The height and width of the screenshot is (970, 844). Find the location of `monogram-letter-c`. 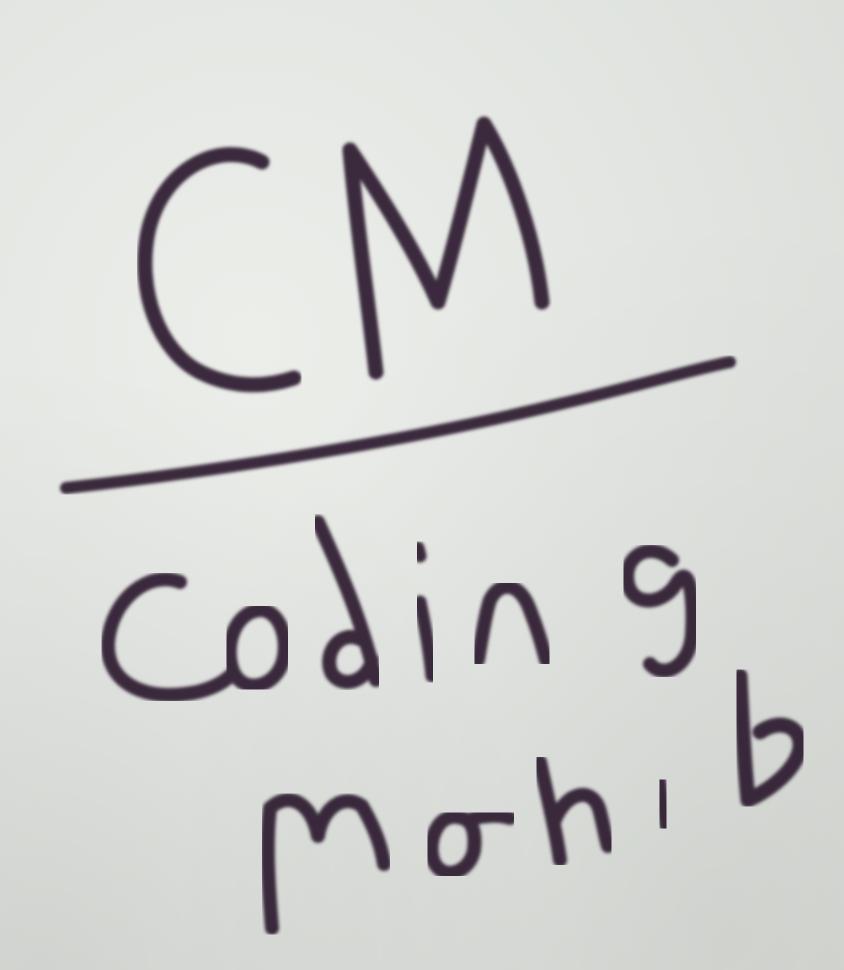

monogram-letter-c is located at coordinates (219, 270).